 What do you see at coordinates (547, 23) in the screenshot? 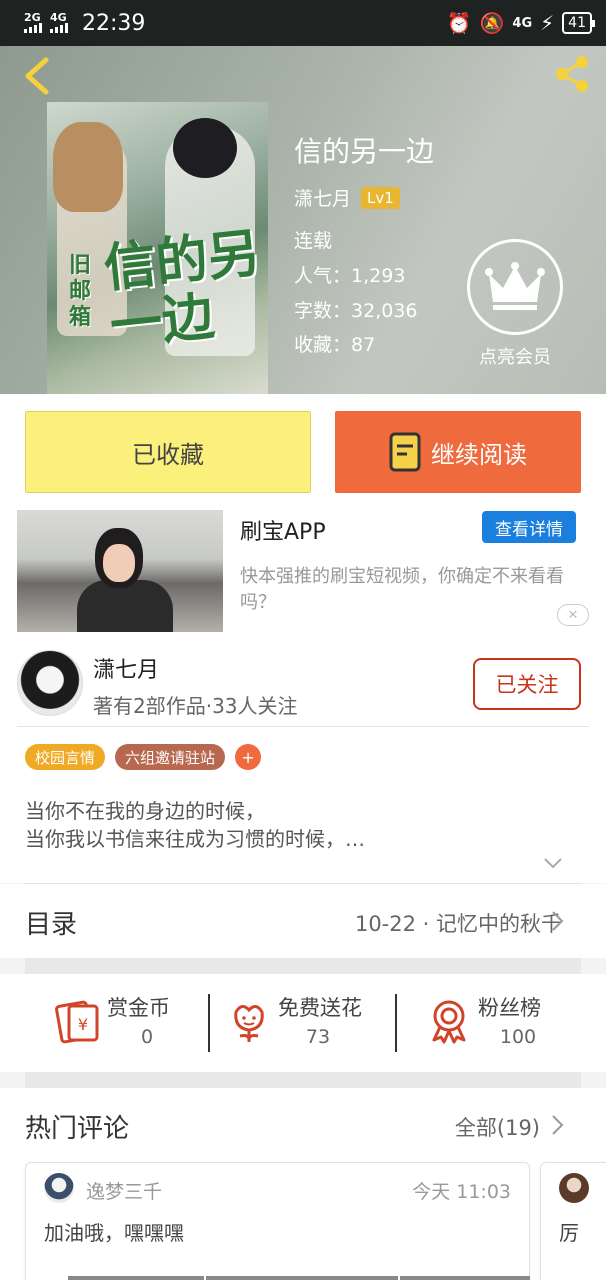
I see `charging-icon: ⚡` at bounding box center [547, 23].